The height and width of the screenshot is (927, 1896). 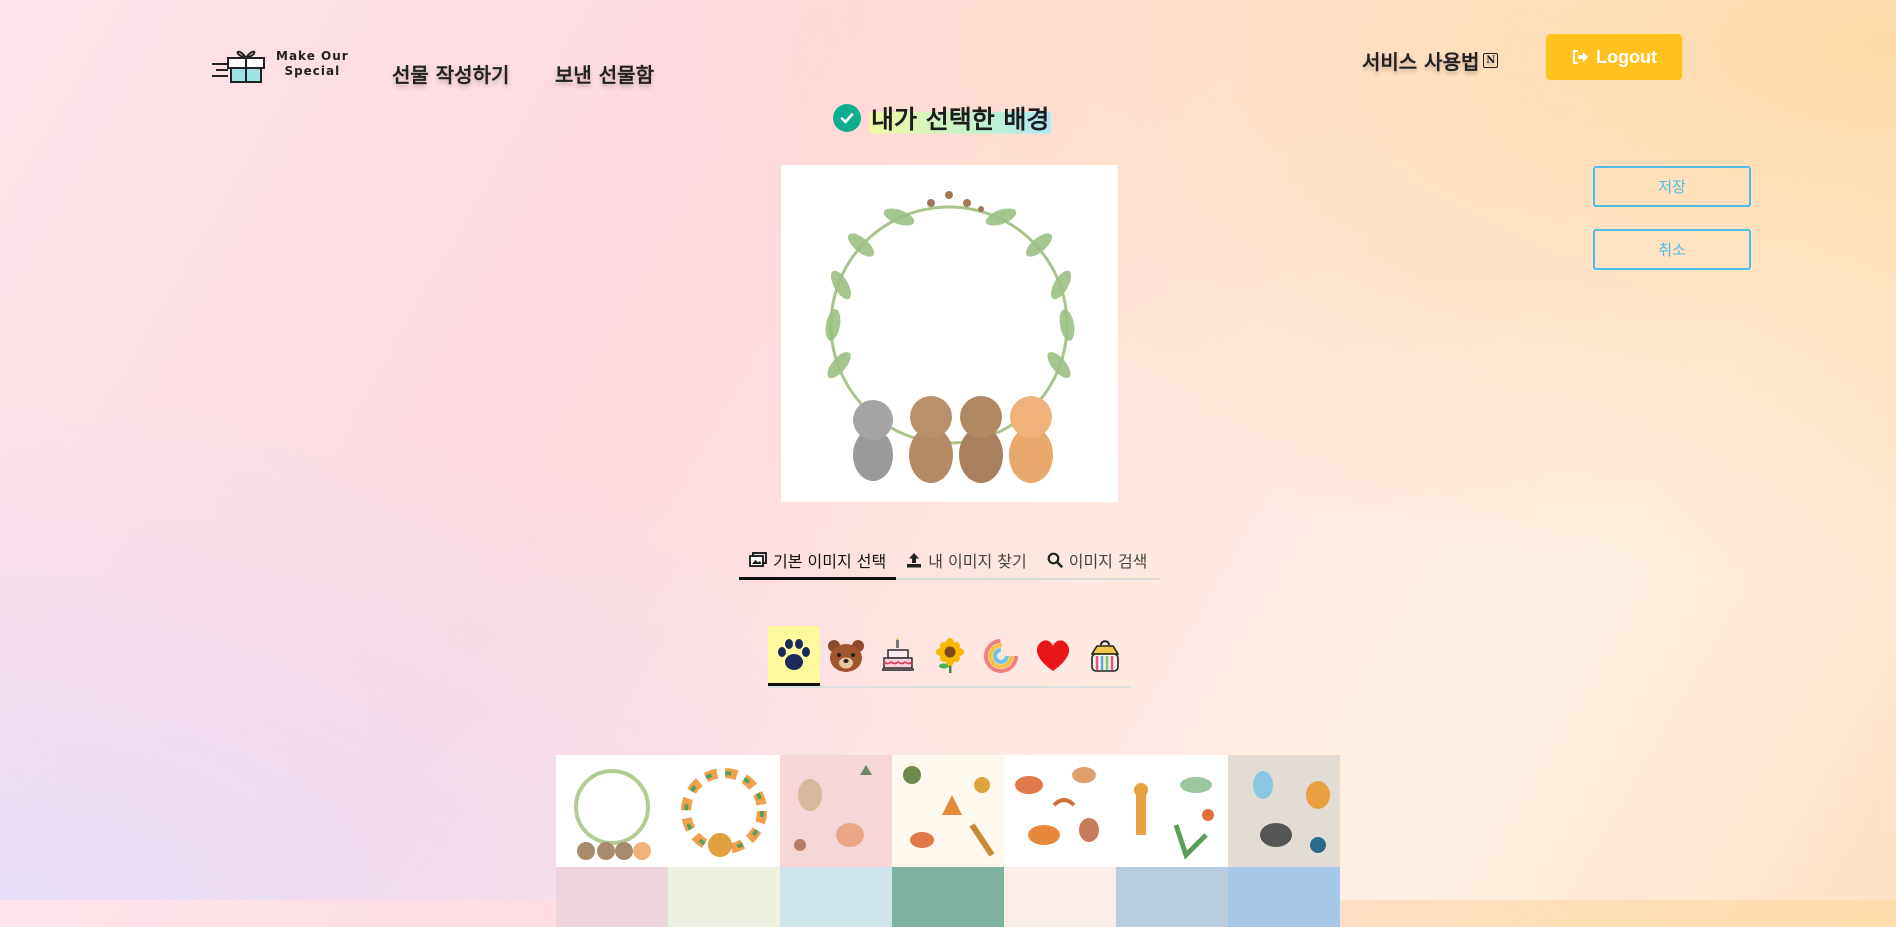 I want to click on image-source-tabs: 기본 이미지 선택 내 이미지 찾기 이미지 검색, so click(x=949, y=561).